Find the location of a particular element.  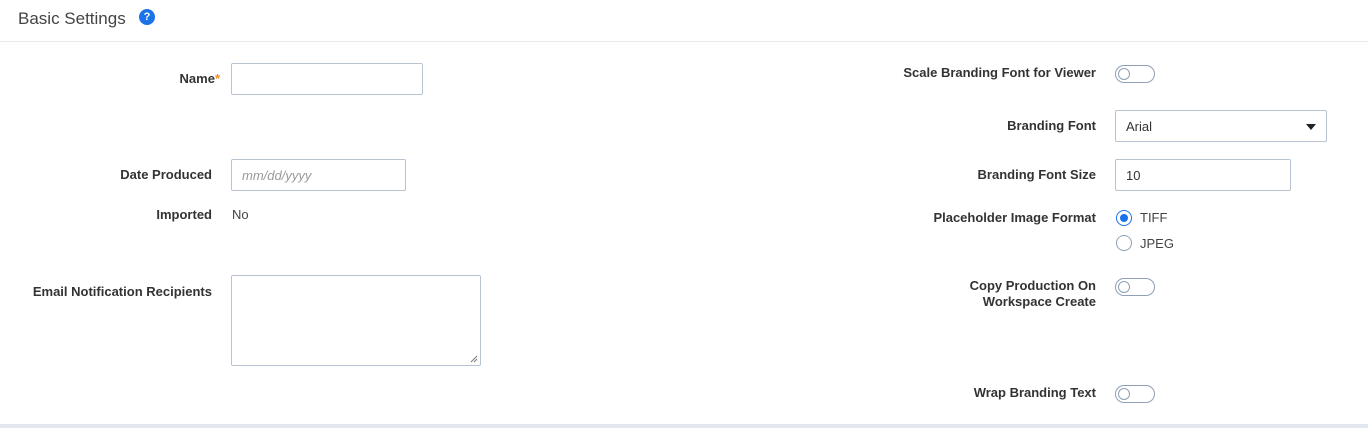

branding-font-select: Arial is located at coordinates (1221, 126).